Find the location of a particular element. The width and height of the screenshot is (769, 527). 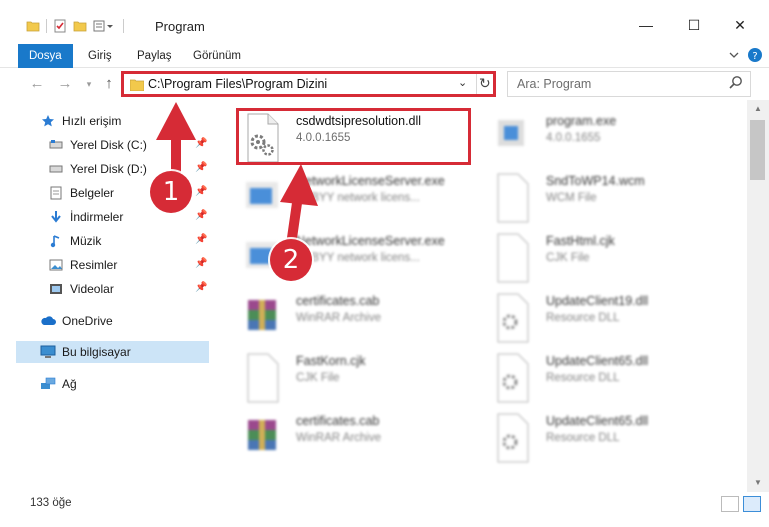

file-meta: WinRAR Archive is located at coordinates (338, 438).